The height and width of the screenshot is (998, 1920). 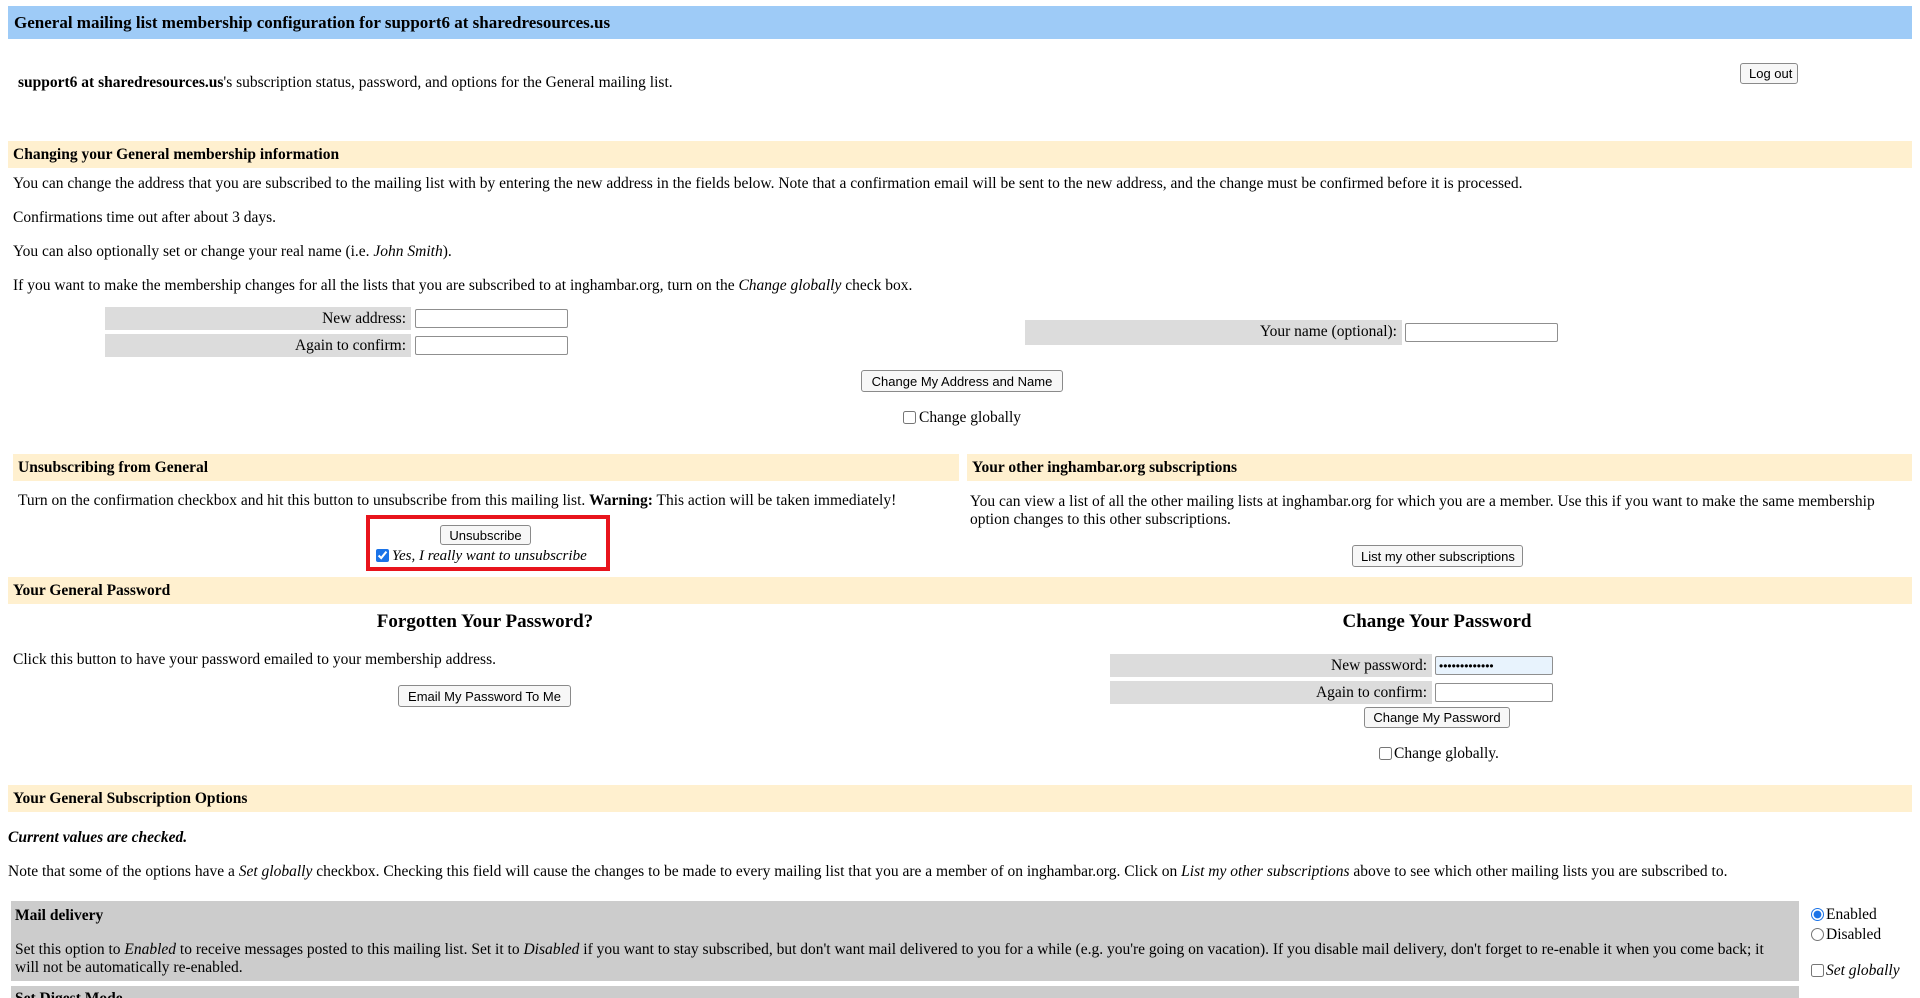 What do you see at coordinates (488, 543) in the screenshot?
I see `highlight-box` at bounding box center [488, 543].